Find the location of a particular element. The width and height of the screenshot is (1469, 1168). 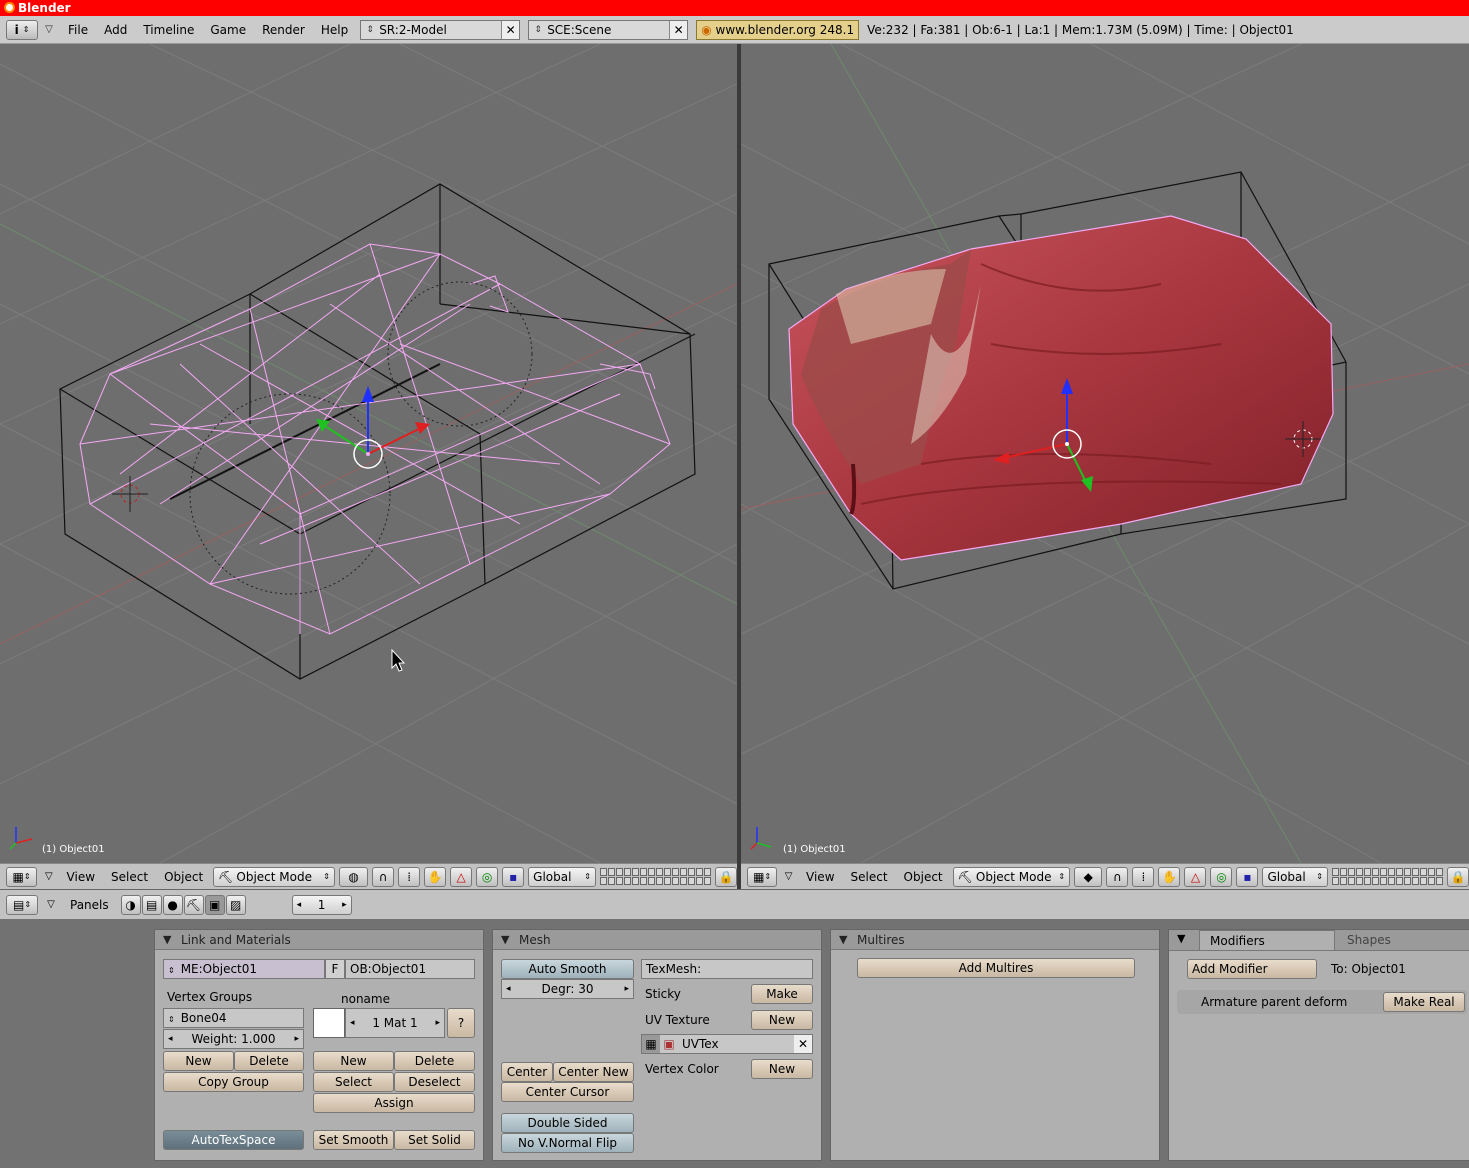

script-context-button: ▤ is located at coordinates (151, 904).